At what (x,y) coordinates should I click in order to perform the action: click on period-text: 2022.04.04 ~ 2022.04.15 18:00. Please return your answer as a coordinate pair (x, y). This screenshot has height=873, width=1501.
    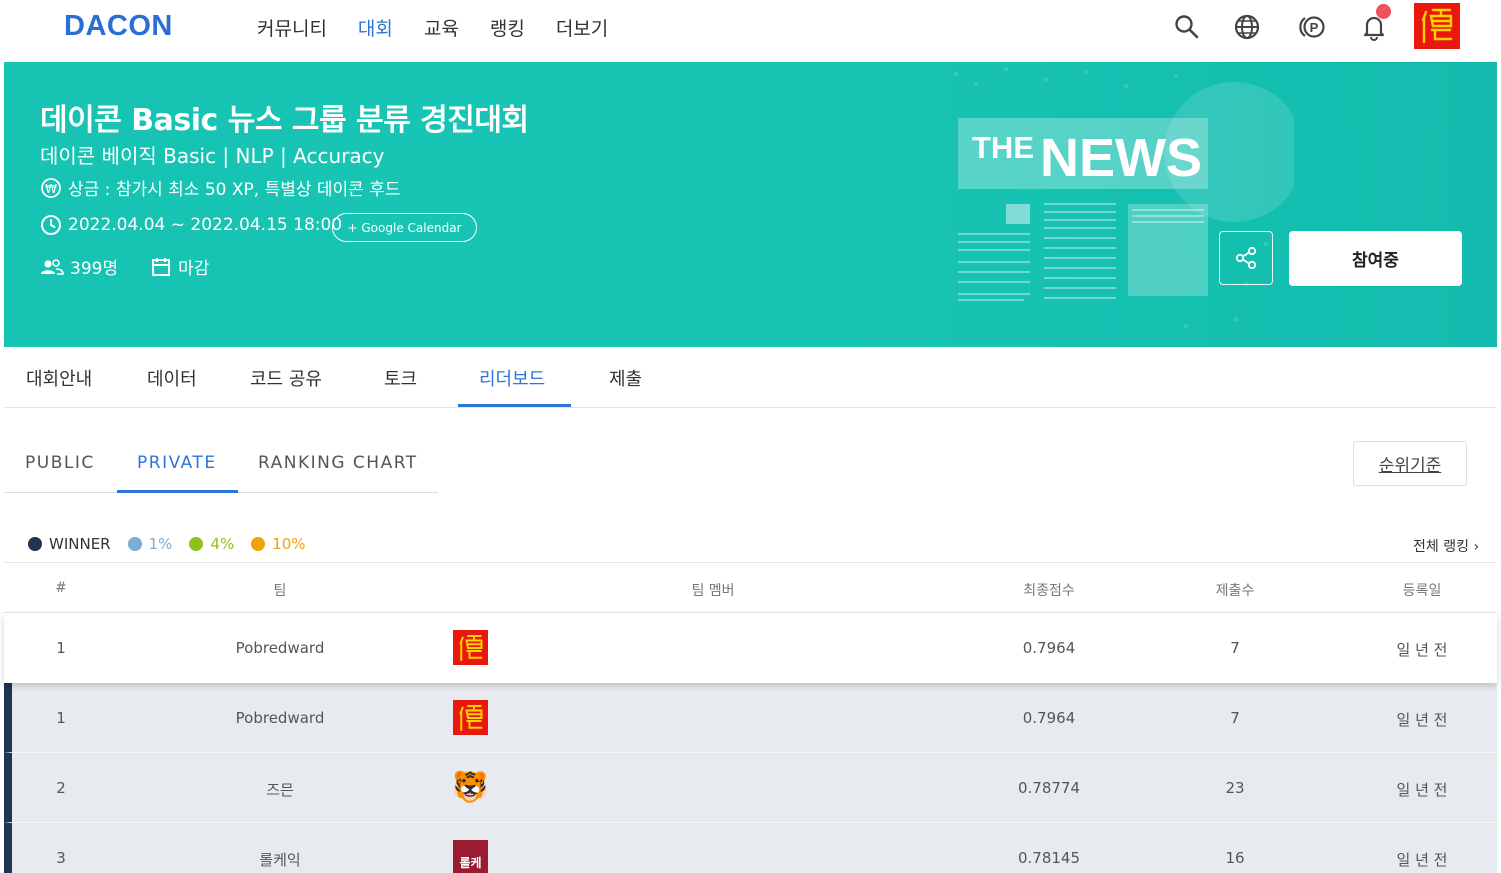
    Looking at the image, I should click on (205, 225).